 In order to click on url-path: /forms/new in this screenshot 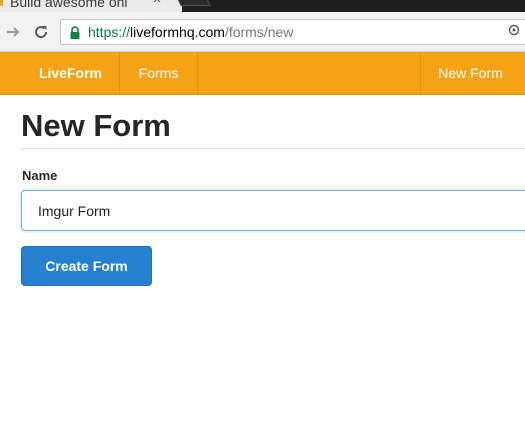, I will do `click(259, 32)`.